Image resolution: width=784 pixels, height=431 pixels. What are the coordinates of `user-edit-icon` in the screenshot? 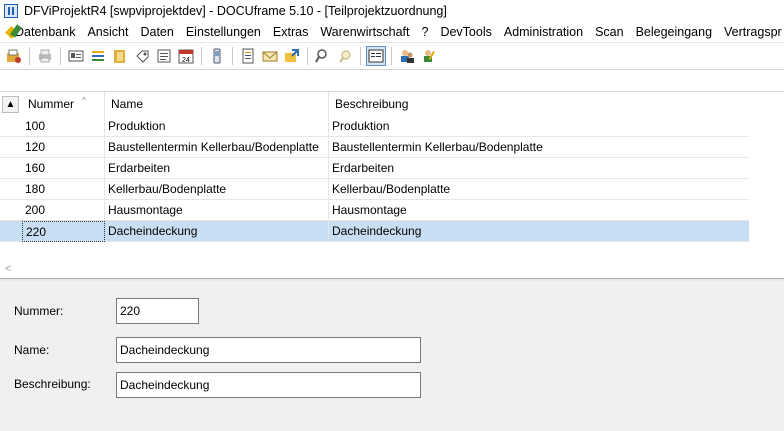 It's located at (429, 56).